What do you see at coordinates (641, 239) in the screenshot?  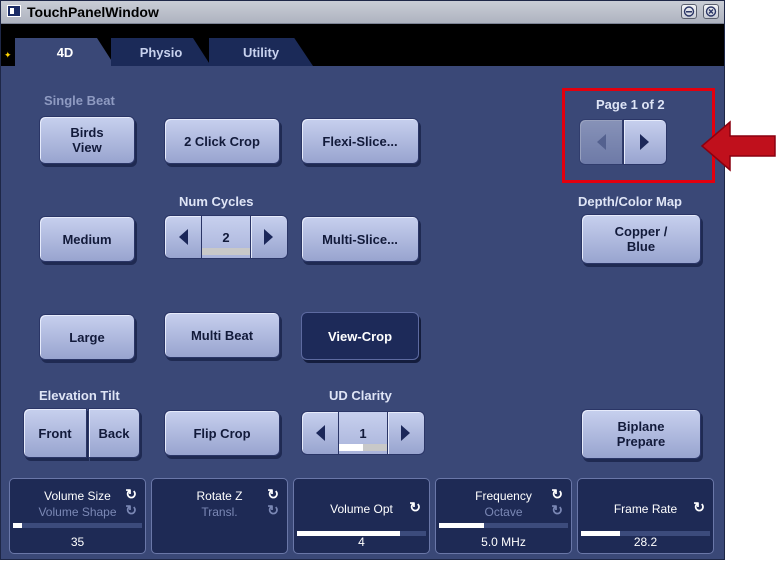 I see `copper-blue-button: Copper / Blue` at bounding box center [641, 239].